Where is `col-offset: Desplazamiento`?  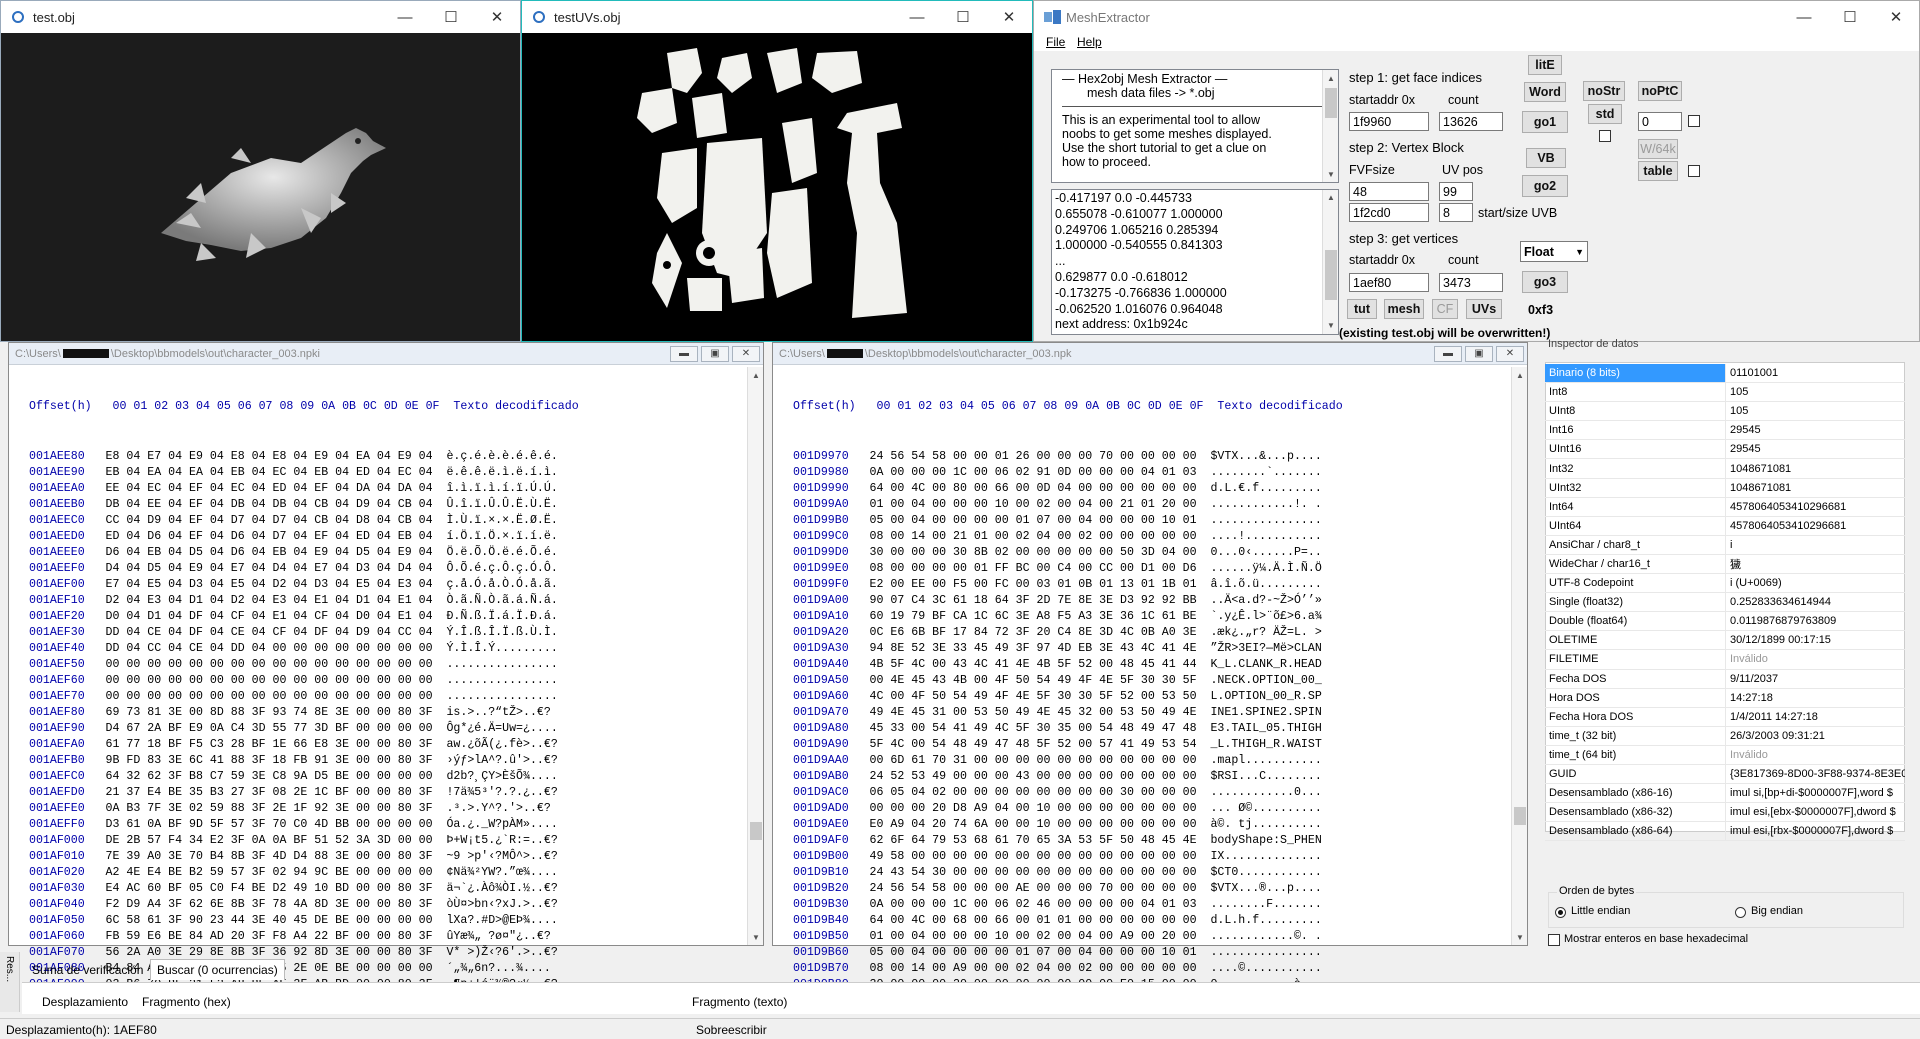
col-offset: Desplazamiento is located at coordinates (85, 1002).